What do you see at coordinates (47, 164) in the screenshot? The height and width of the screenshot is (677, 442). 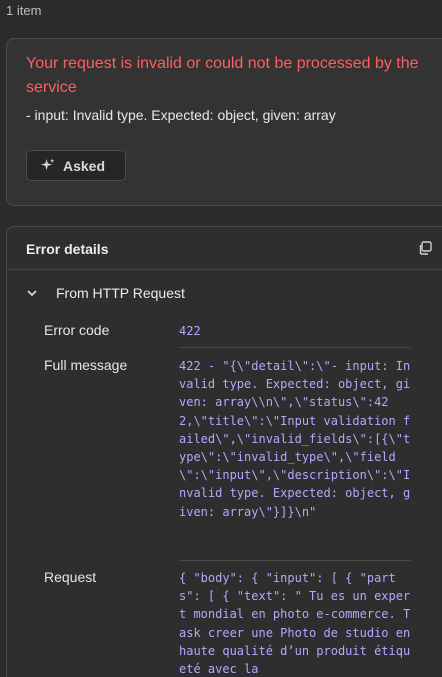 I see `sparkle-icon` at bounding box center [47, 164].